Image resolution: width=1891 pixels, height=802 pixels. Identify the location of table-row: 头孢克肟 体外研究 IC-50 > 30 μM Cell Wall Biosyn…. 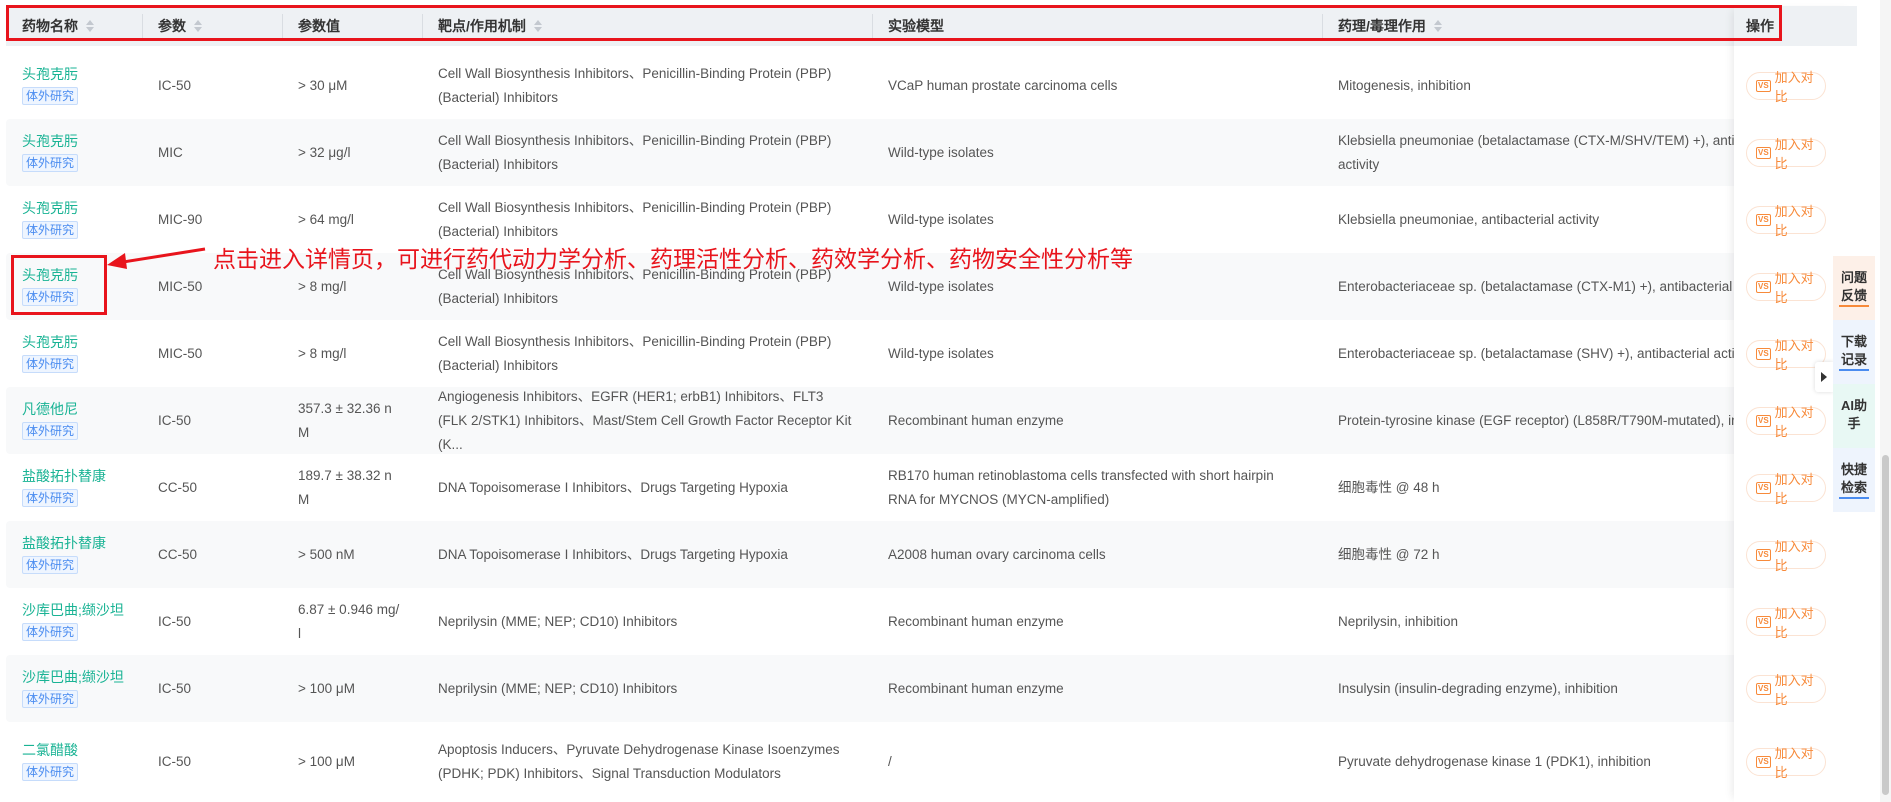
(931, 85).